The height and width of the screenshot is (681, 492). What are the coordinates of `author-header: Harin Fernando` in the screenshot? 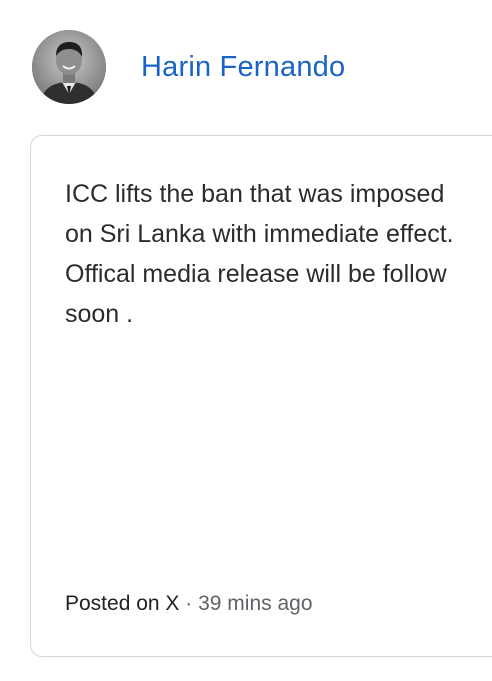 It's located at (188, 67).